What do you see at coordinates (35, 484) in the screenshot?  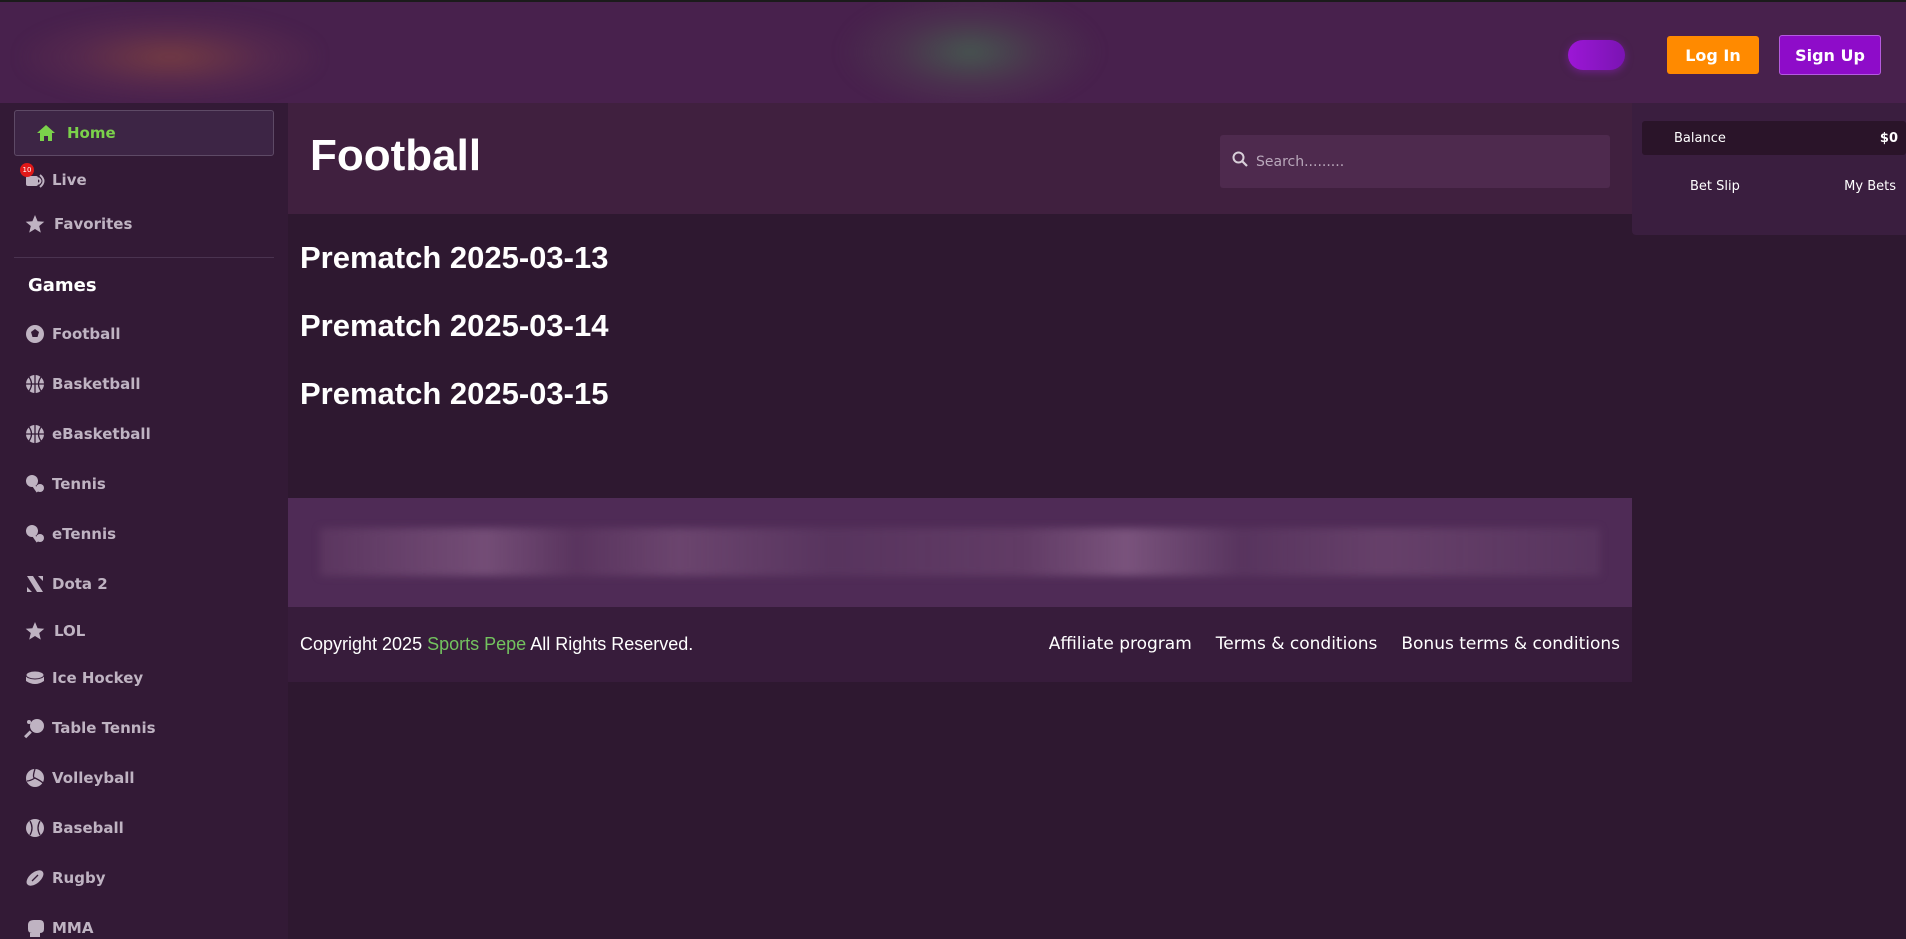 I see `tennis-icon` at bounding box center [35, 484].